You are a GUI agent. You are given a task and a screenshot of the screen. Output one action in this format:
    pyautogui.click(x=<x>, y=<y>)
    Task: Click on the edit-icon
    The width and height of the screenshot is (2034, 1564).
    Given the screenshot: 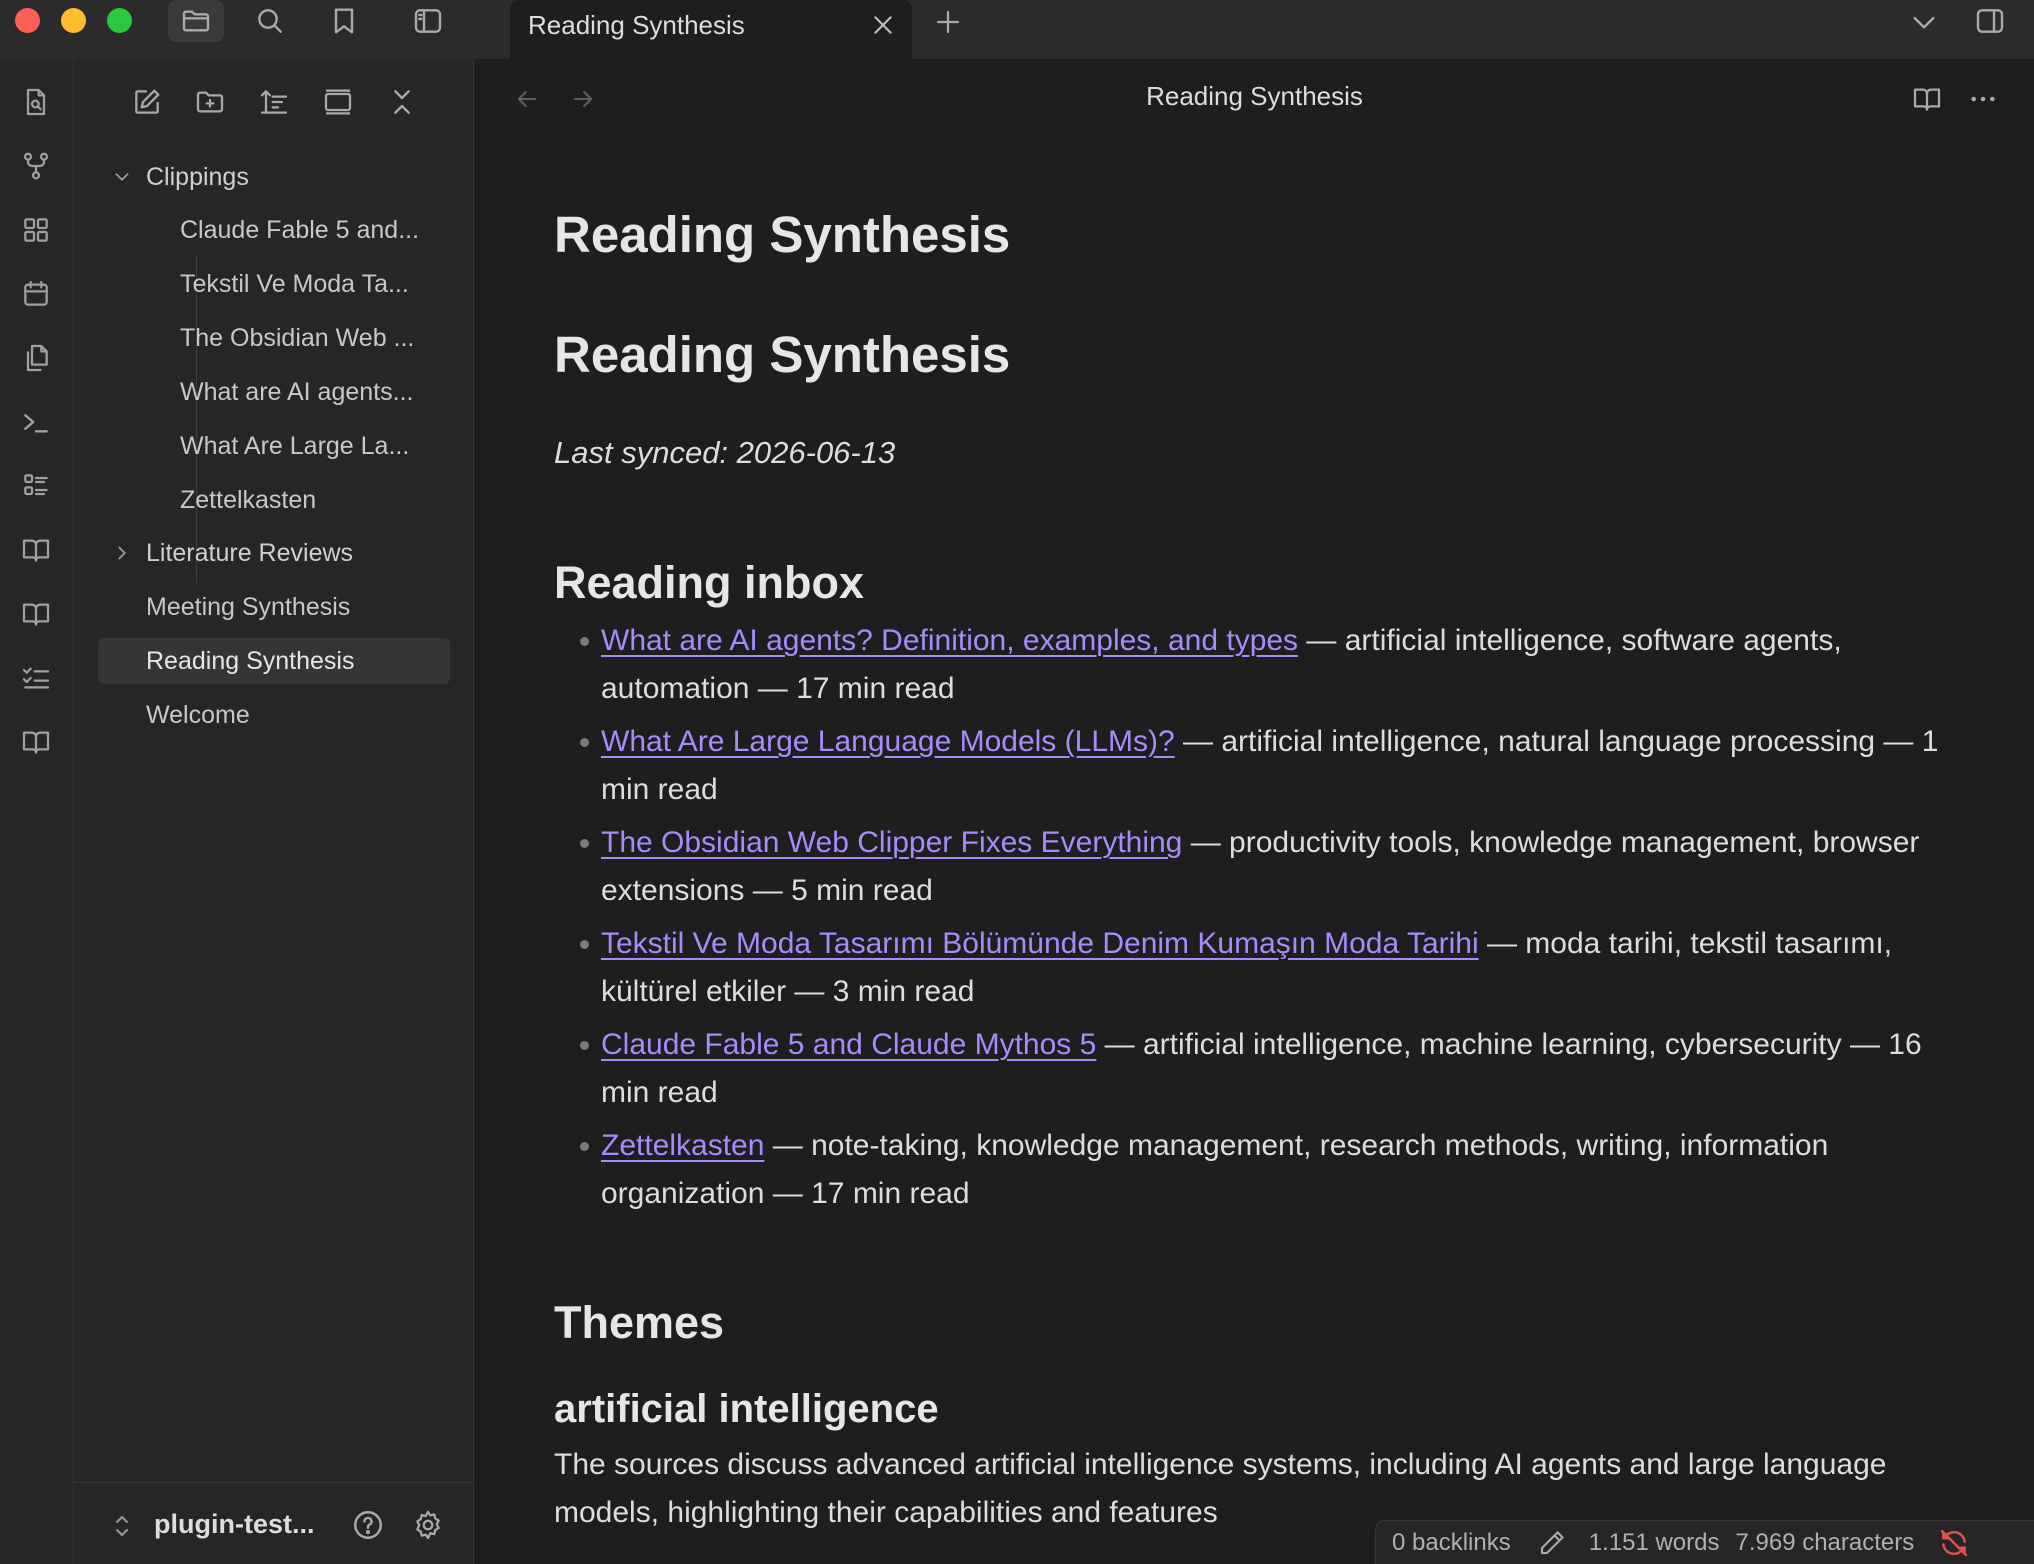 What is the action you would take?
    pyautogui.click(x=147, y=101)
    